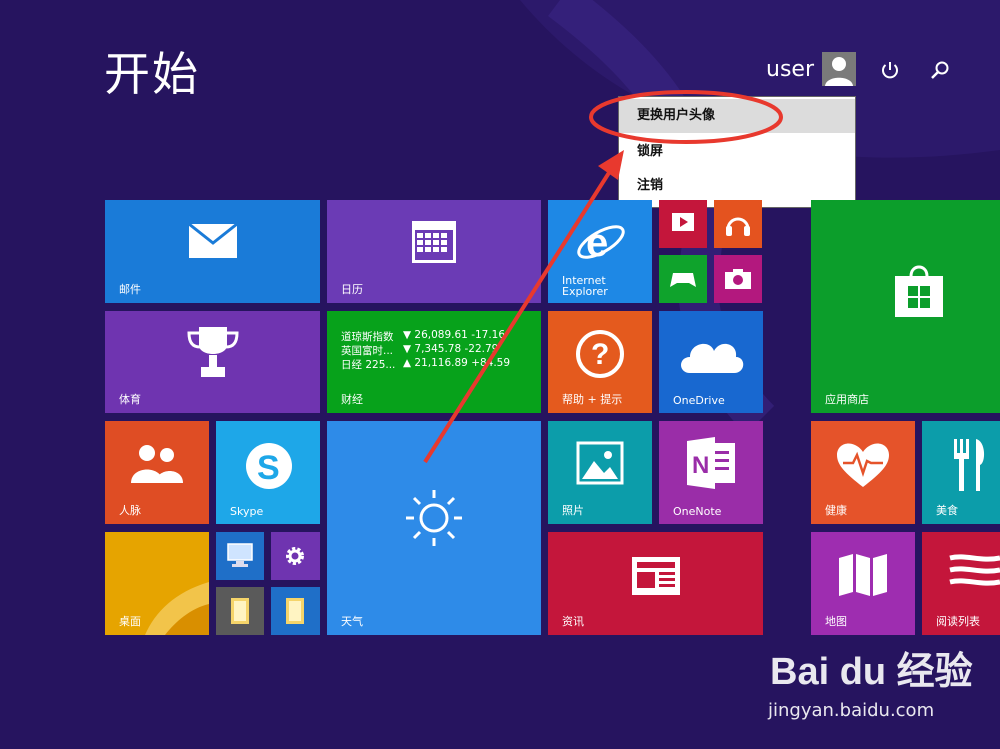 The height and width of the screenshot is (749, 1000). I want to click on photo-icon, so click(600, 463).